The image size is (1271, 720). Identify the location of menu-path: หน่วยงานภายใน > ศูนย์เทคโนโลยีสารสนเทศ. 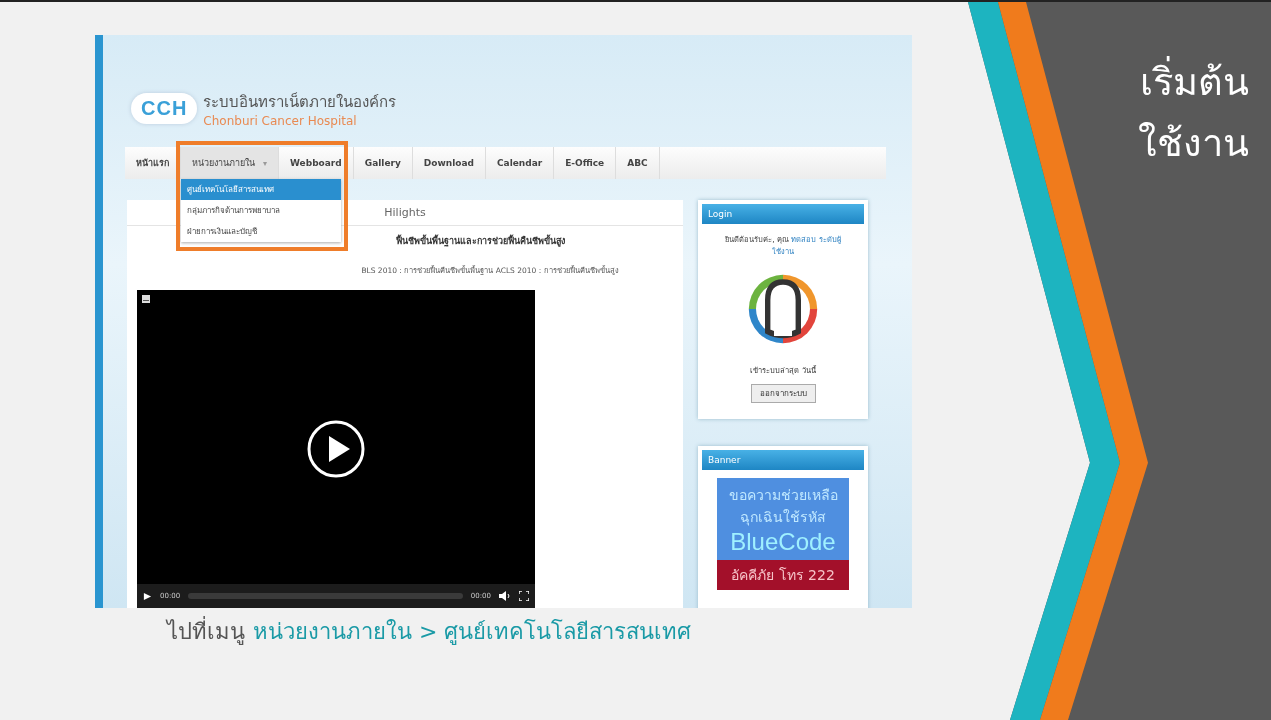
(472, 632).